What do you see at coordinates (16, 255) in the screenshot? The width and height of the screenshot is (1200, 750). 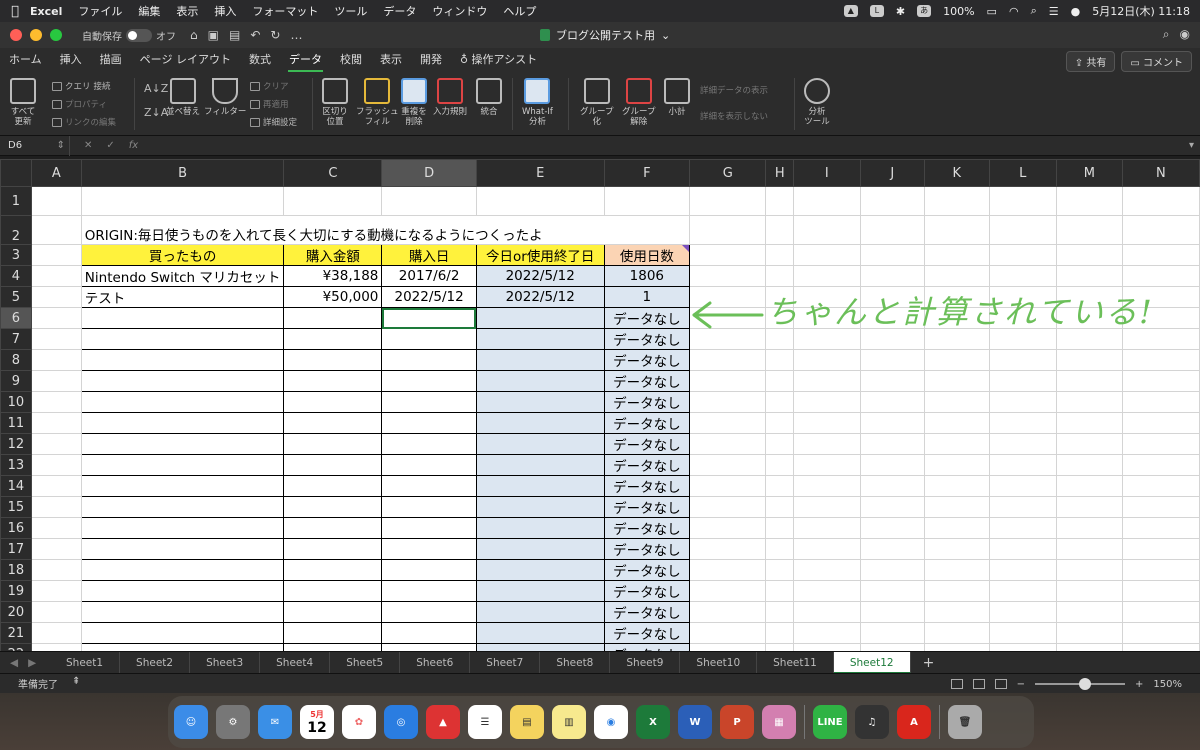 I see `row-header-3: 3` at bounding box center [16, 255].